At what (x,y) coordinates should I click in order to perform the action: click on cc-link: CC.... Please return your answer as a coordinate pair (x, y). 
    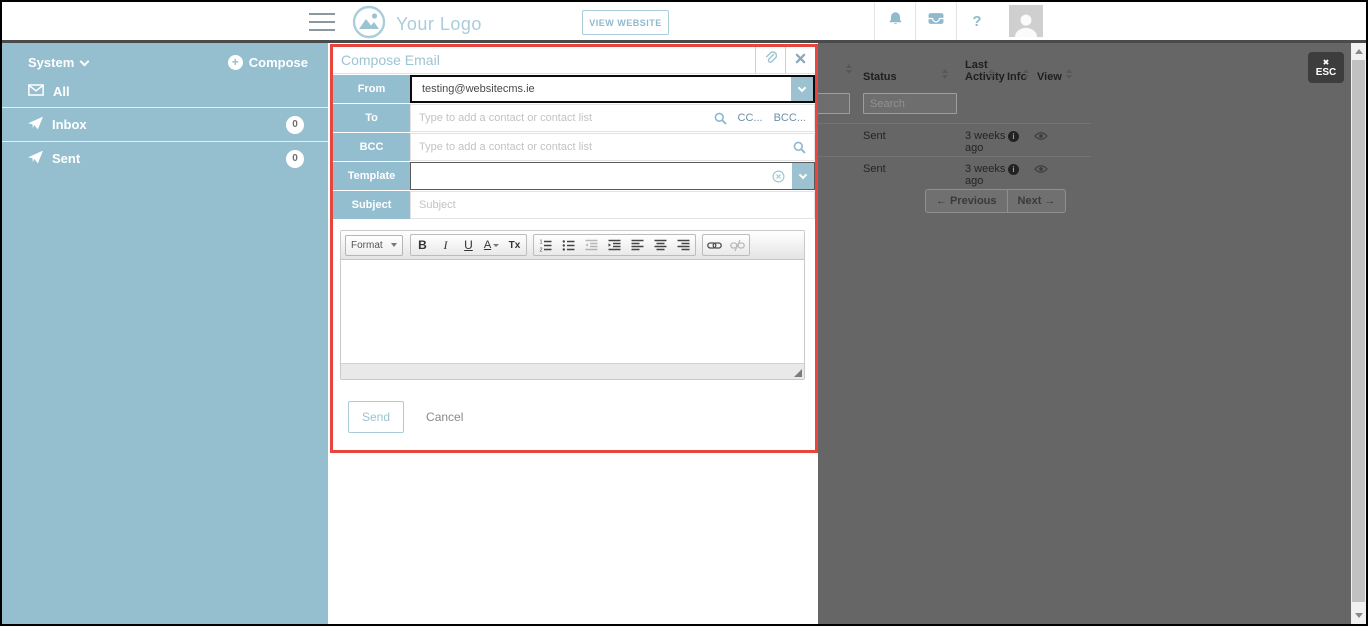
    Looking at the image, I should click on (750, 118).